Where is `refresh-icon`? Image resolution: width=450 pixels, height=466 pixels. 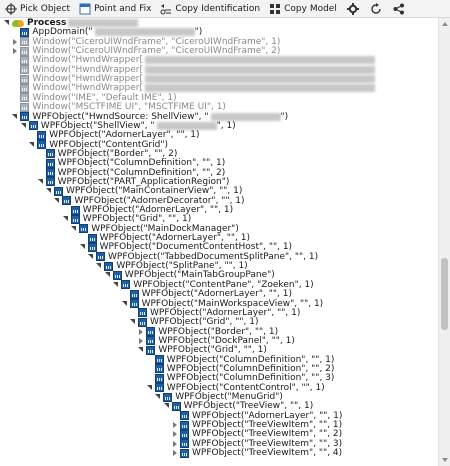 refresh-icon is located at coordinates (376, 8).